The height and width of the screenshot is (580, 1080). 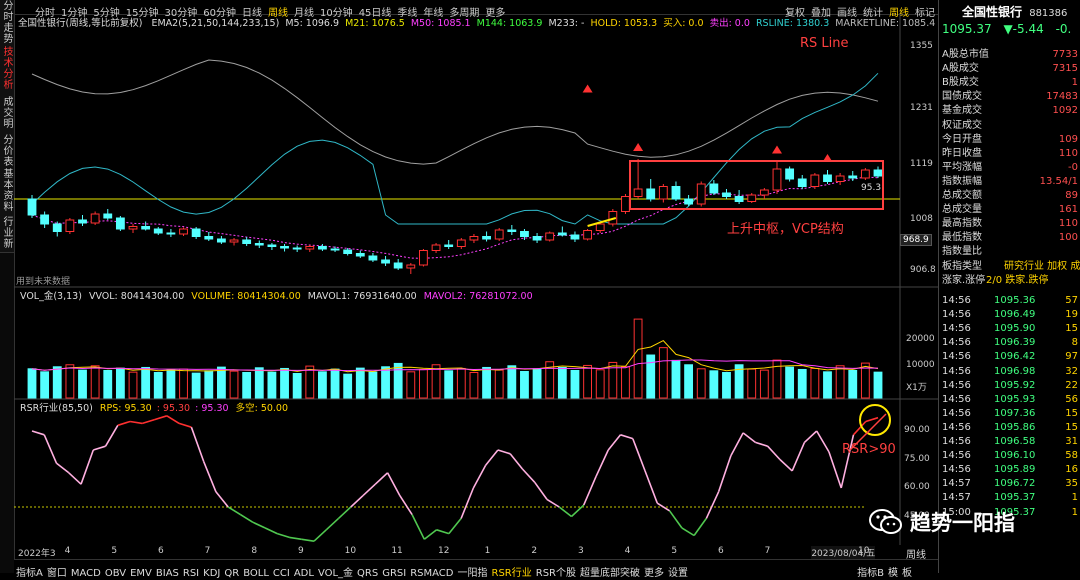 I want to click on left-tab-4: 基本资料, so click(x=7, y=190).